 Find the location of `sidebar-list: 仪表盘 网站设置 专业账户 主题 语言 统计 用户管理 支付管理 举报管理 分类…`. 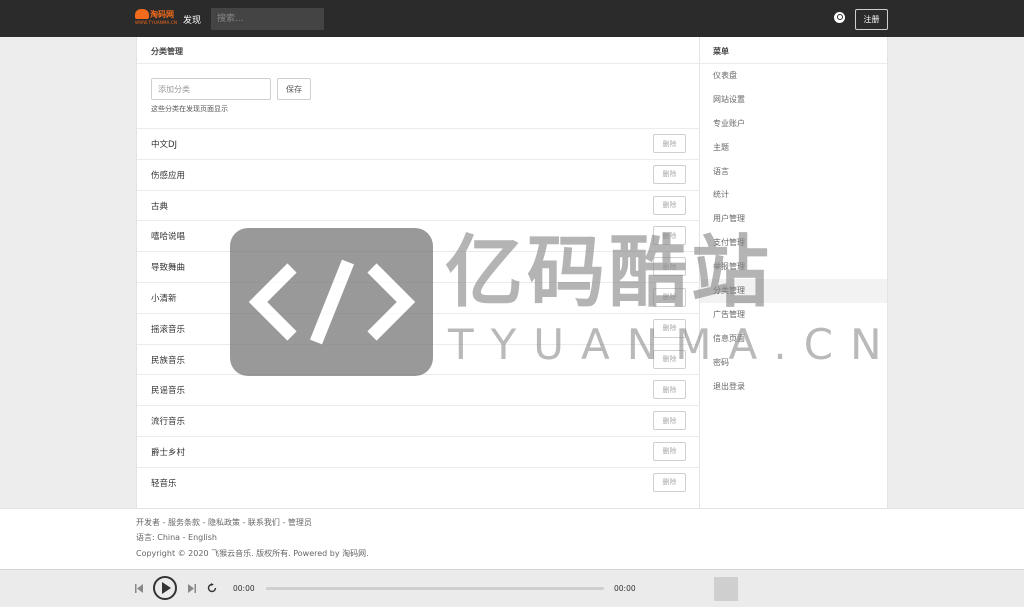

sidebar-list: 仪表盘 网站设置 专业账户 主题 语言 统计 用户管理 支付管理 举报管理 分类… is located at coordinates (793, 231).